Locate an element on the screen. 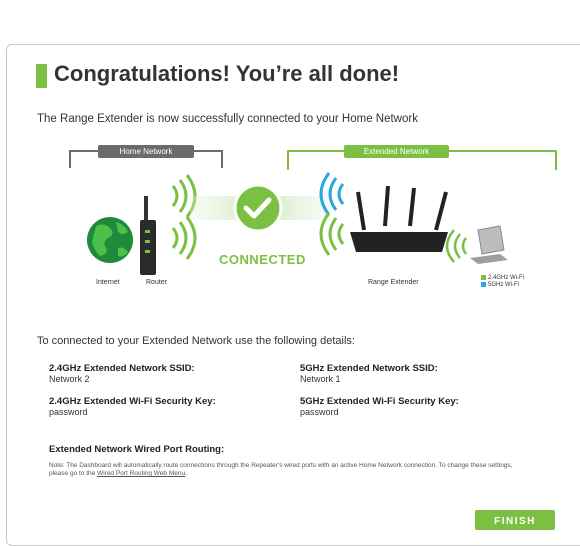  ssid-24ghz-value: Network 2 is located at coordinates (69, 379).